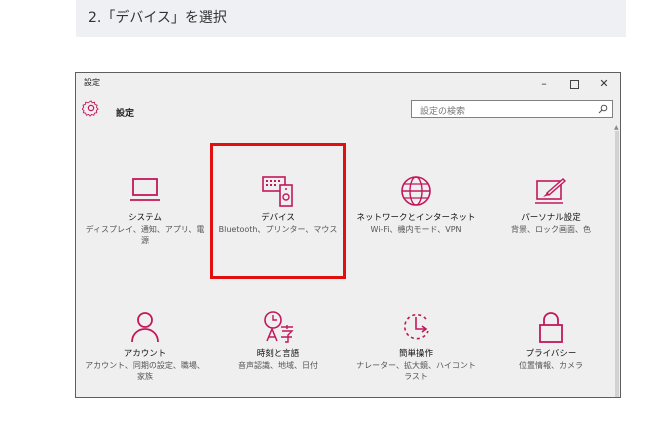 The height and width of the screenshot is (448, 670). Describe the element at coordinates (145, 209) in the screenshot. I see `tile-system: システム ディスプレイ、通知、アプリ、電源` at that location.